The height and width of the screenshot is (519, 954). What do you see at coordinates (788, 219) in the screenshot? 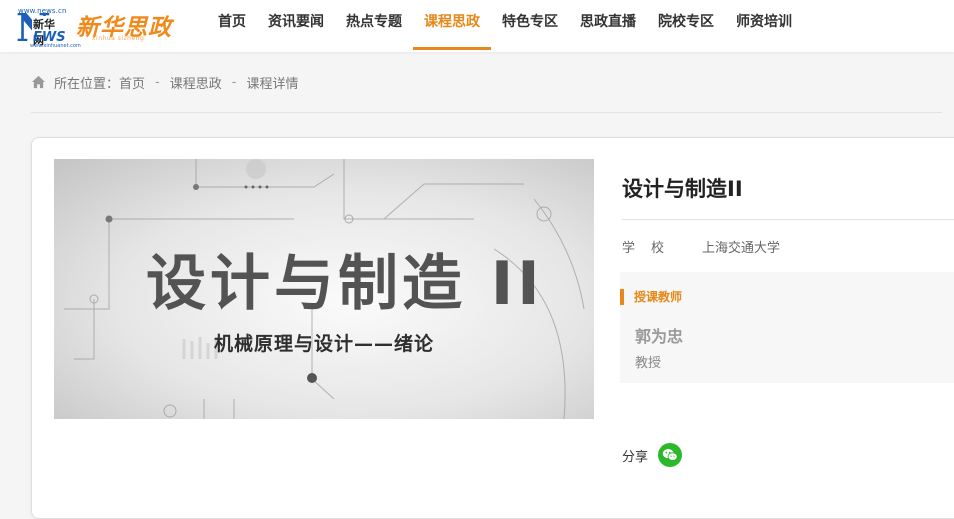
I see `title-divider` at bounding box center [788, 219].